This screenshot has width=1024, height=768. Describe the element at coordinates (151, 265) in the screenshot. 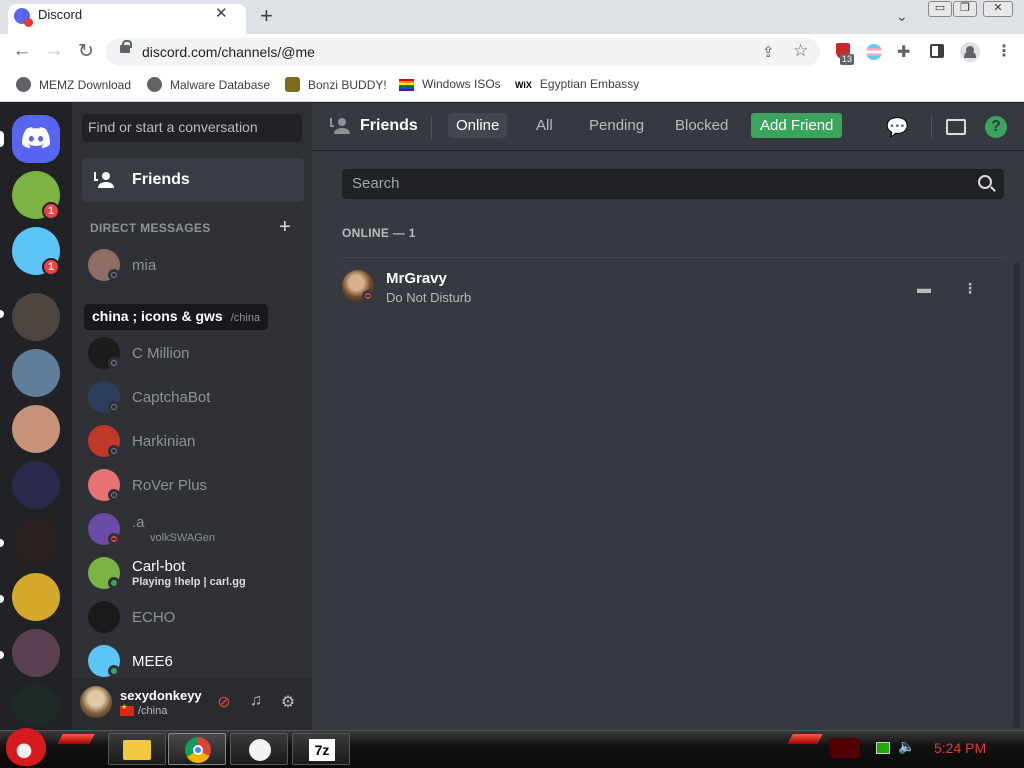

I see `dm-item-name: mia` at that location.